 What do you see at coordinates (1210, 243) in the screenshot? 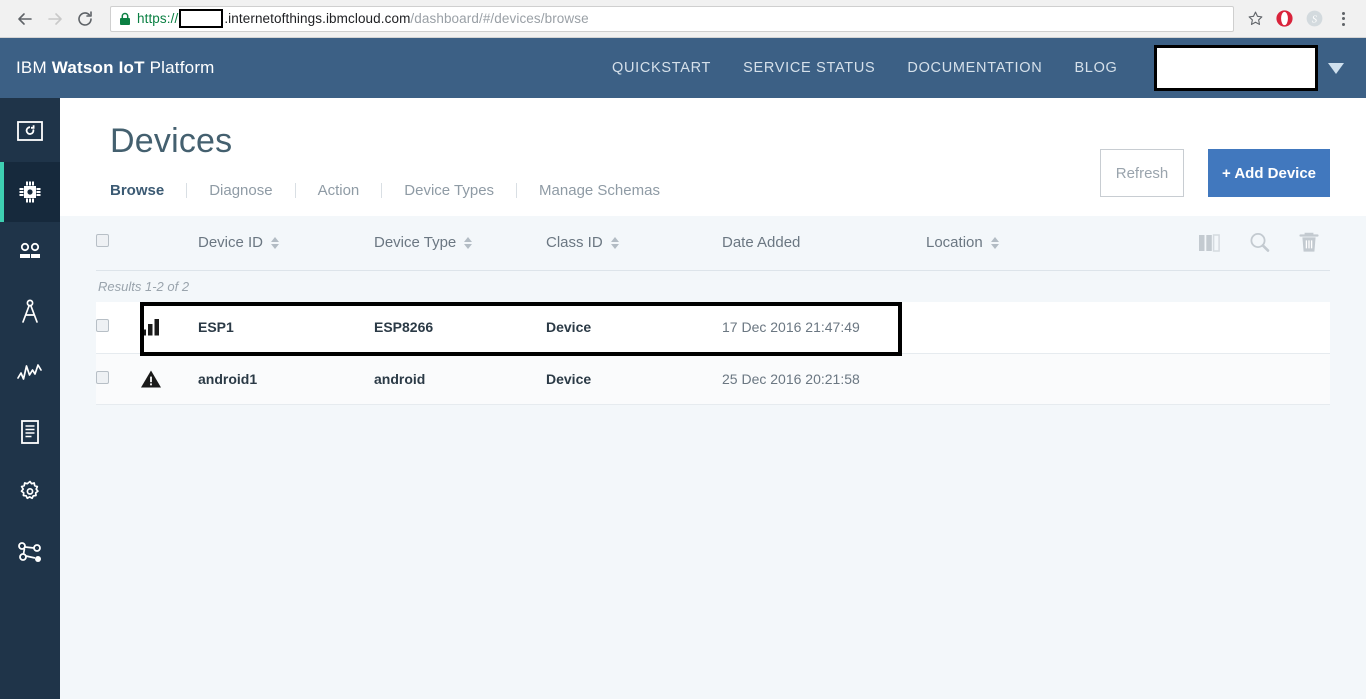
I see `columns-icon` at bounding box center [1210, 243].